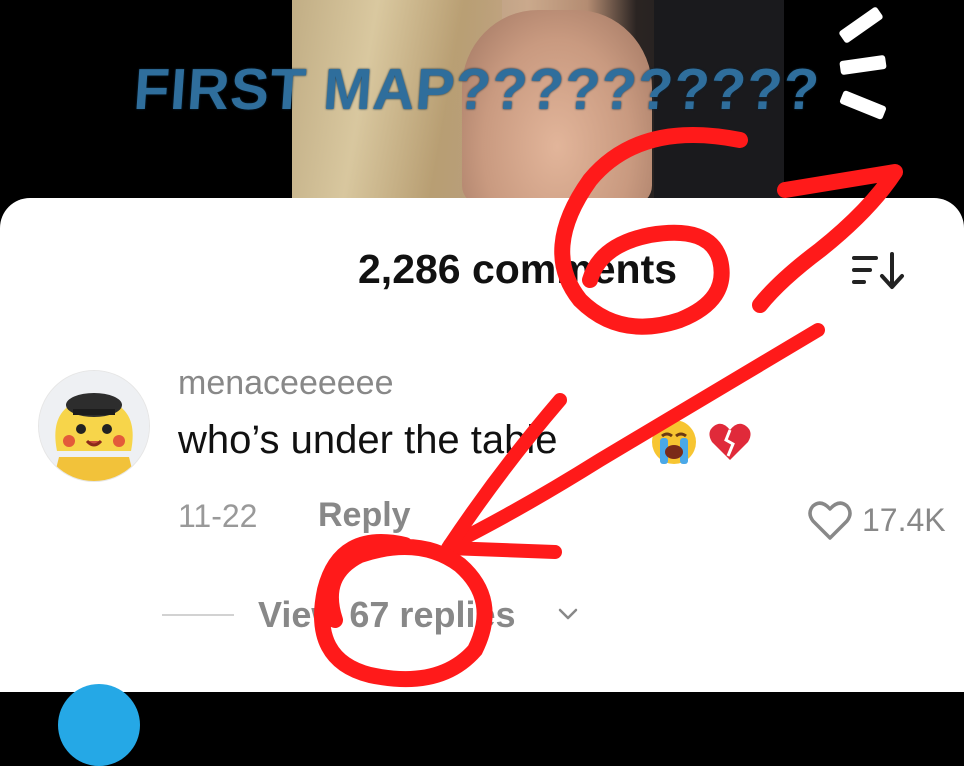 The image size is (964, 766). What do you see at coordinates (568, 614) in the screenshot?
I see `chevron-down-icon` at bounding box center [568, 614].